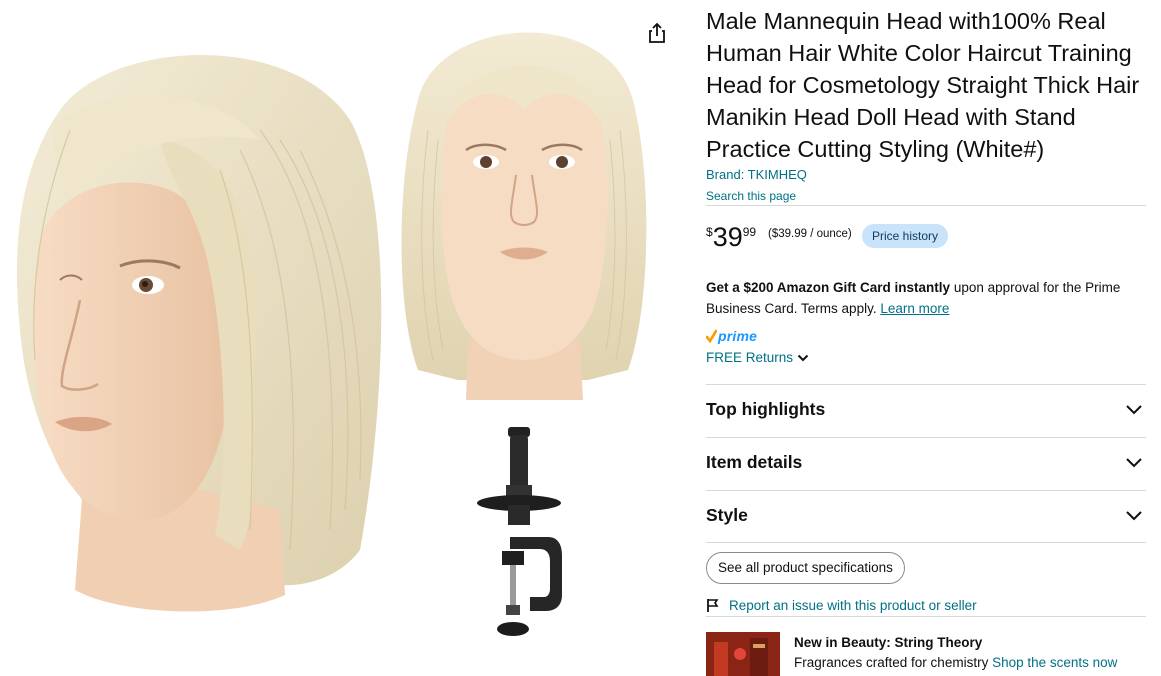 This screenshot has width=1161, height=676. What do you see at coordinates (828, 287) in the screenshot?
I see `promo-bold: Get a $200 Amazon Gift Card instantly` at bounding box center [828, 287].